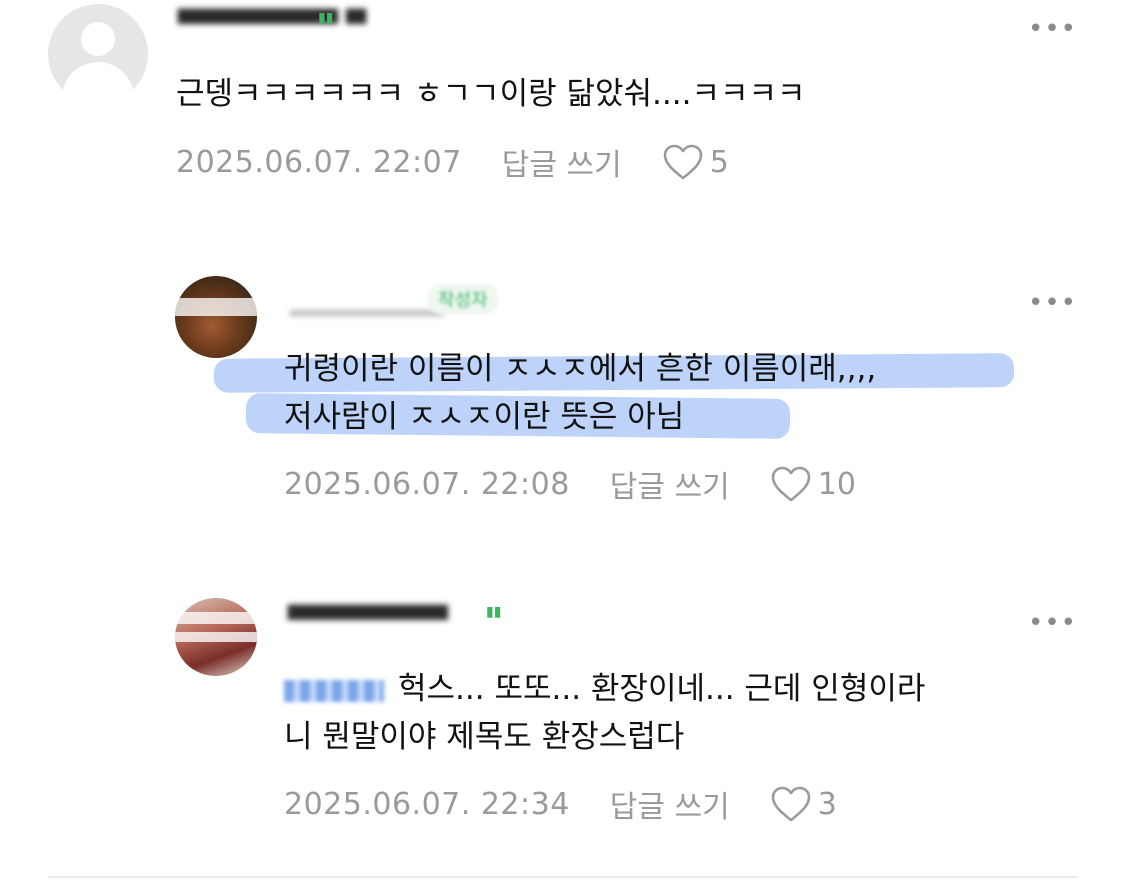 The image size is (1124, 894). I want to click on comment-text: 헉스... 또또... 환장이네... 근데 인형이라, so click(662, 689).